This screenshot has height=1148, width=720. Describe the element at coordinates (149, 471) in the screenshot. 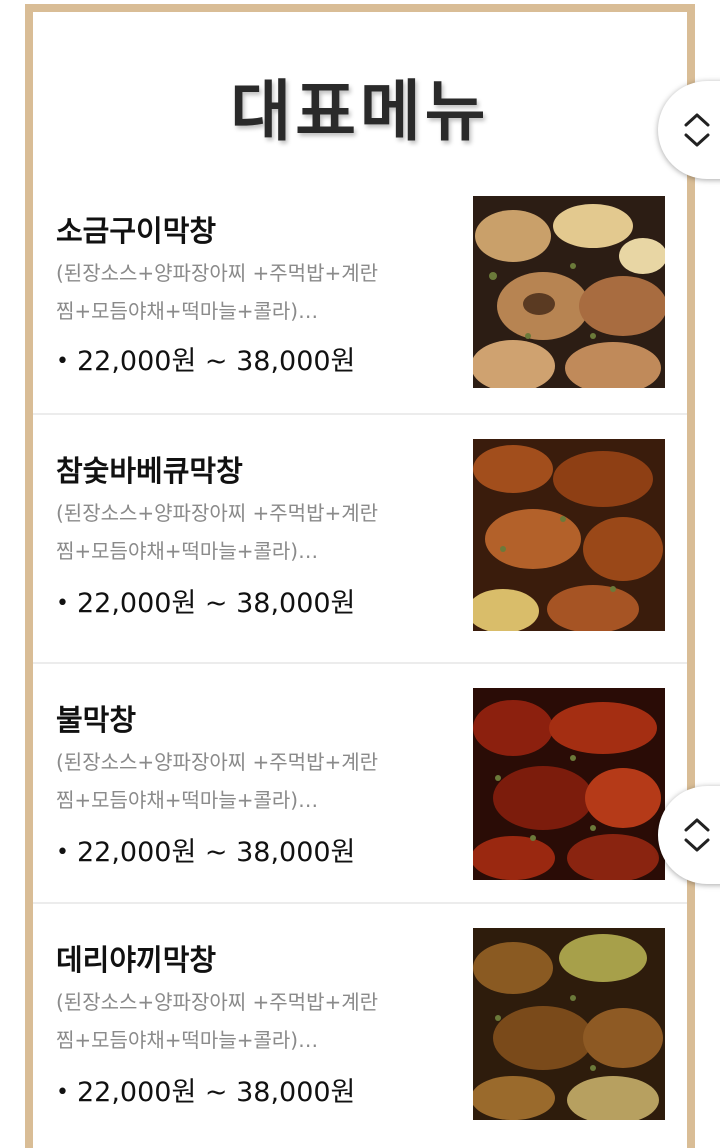

I see `menu-item-name: 참숯바베큐막창` at that location.